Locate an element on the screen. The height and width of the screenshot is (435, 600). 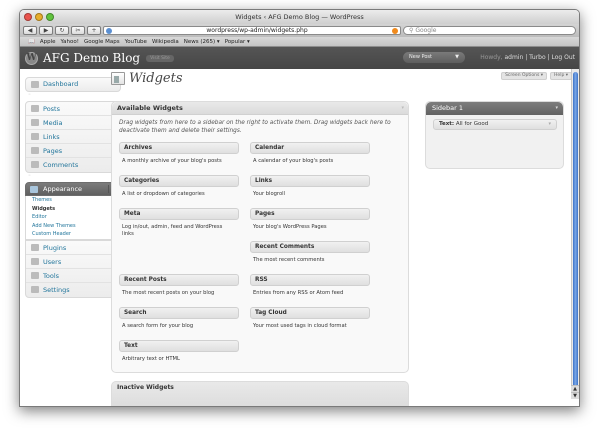
webclip-icon: ✂ is located at coordinates (78, 30).